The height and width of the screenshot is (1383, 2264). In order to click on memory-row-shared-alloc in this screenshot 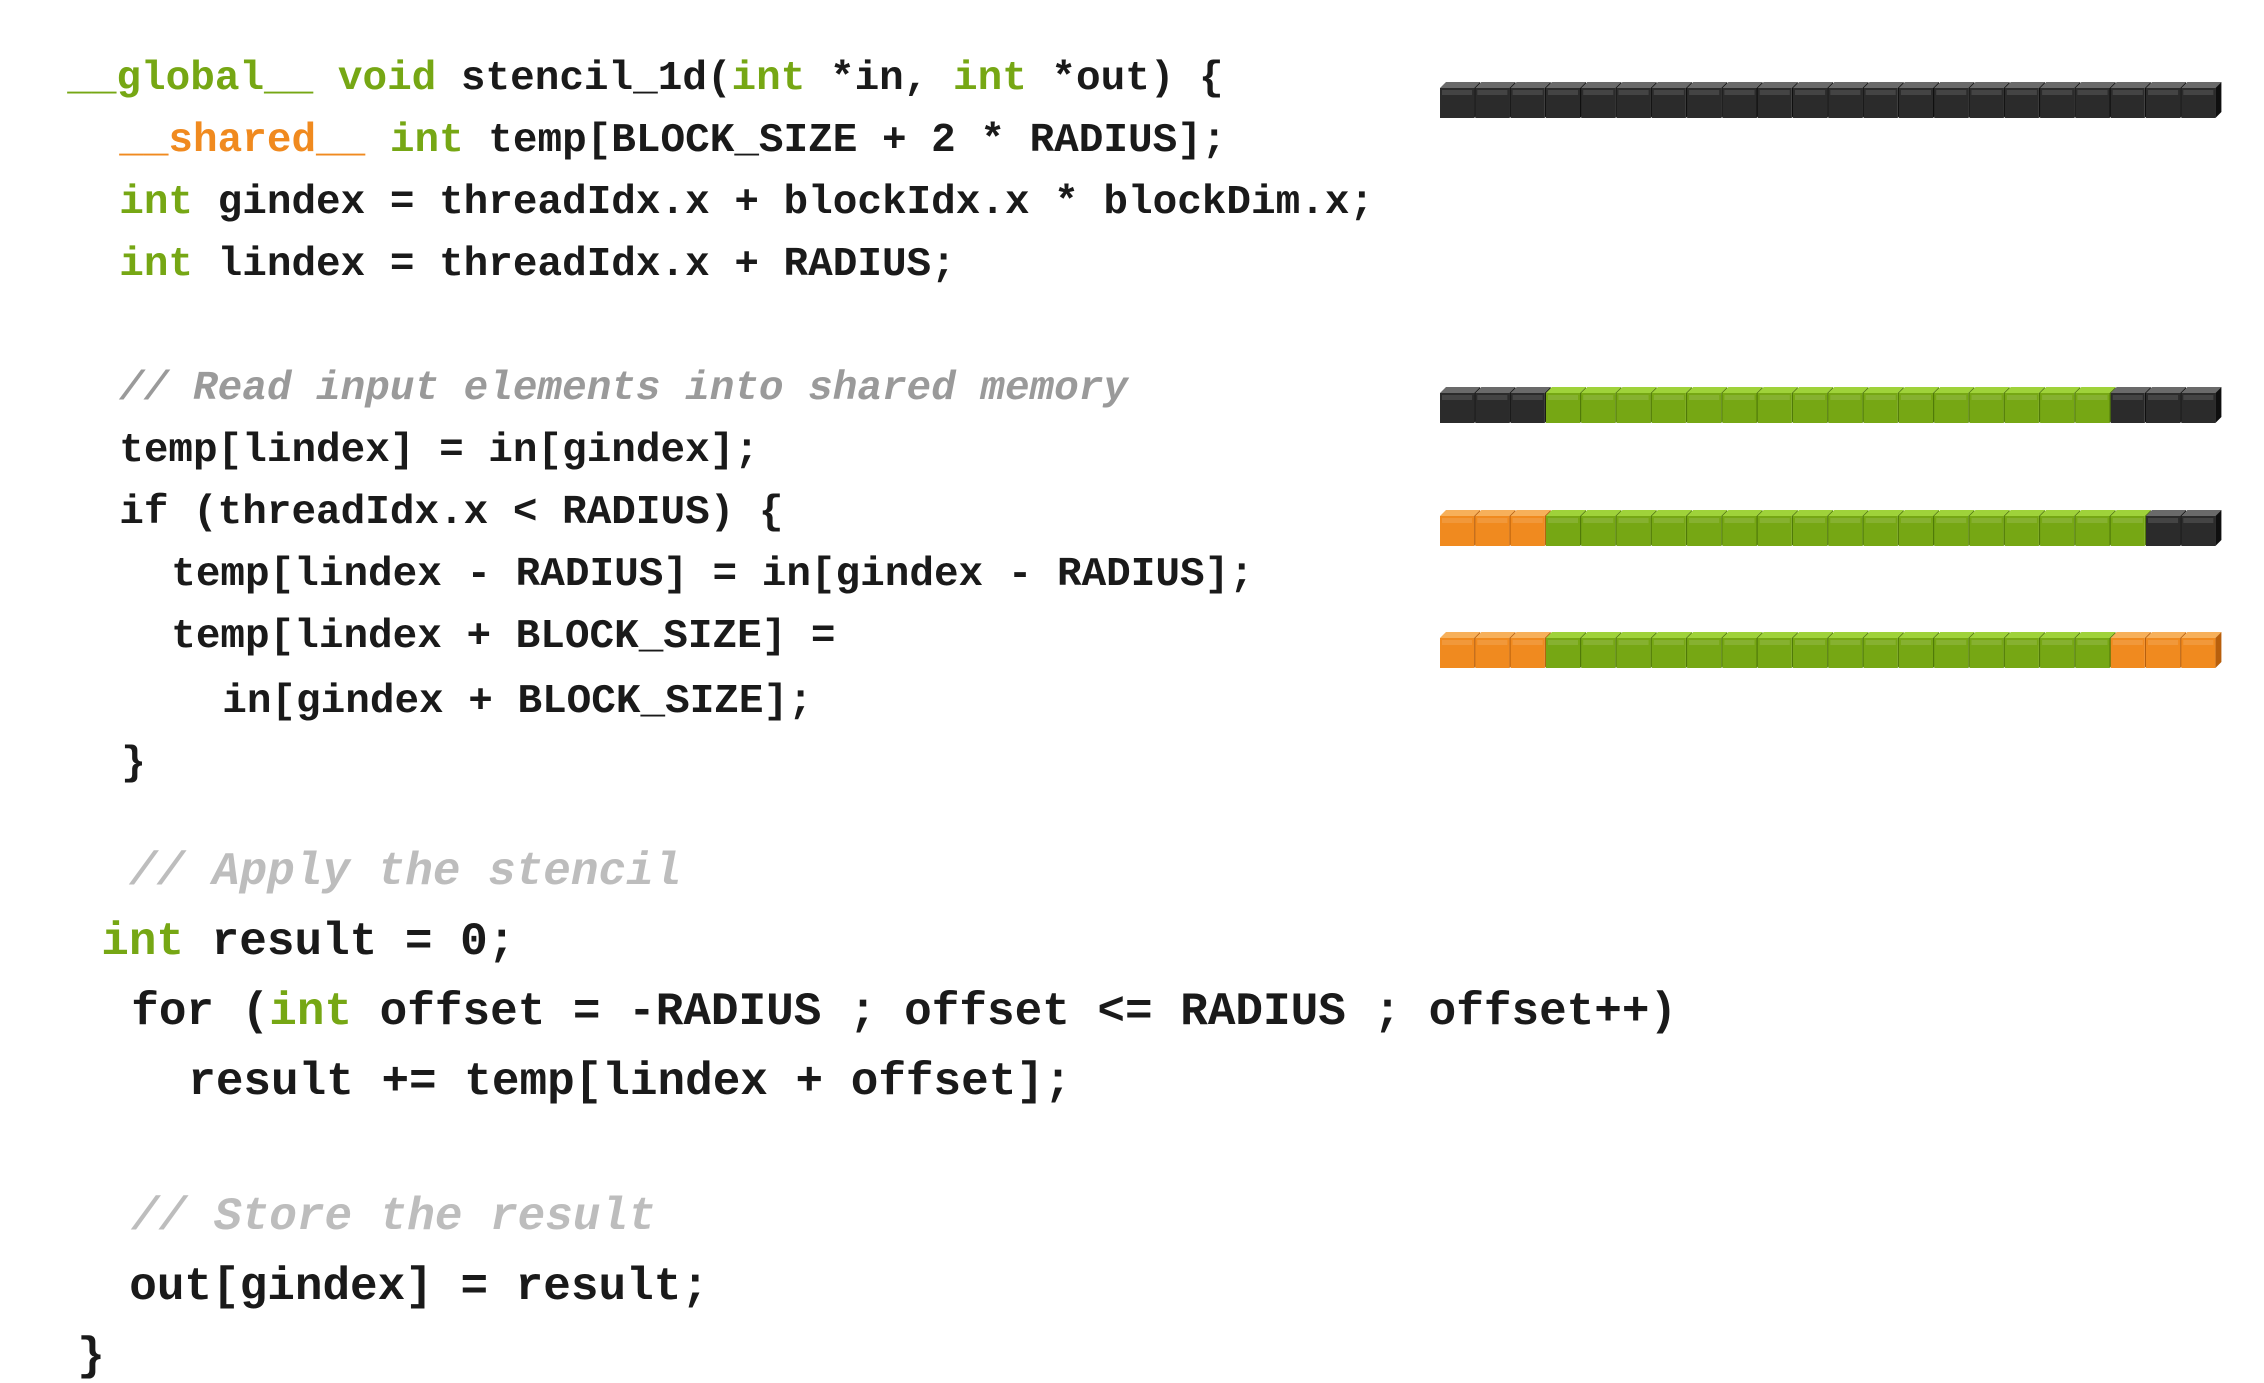, I will do `click(1840, 101)`.